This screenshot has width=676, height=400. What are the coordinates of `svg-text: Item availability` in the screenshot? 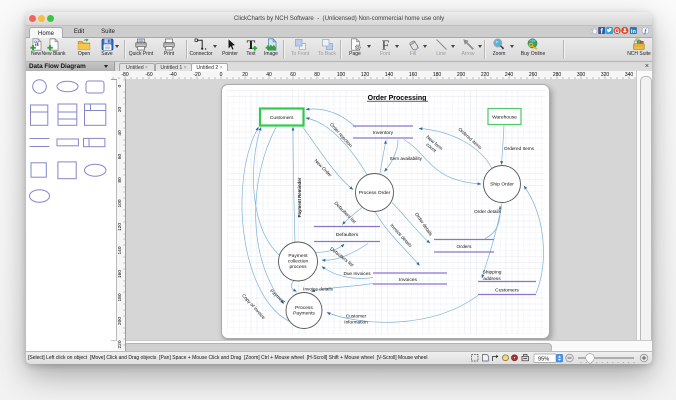 It's located at (406, 158).